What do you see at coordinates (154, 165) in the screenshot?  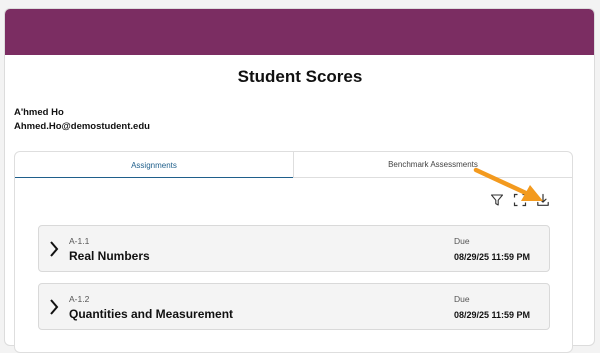 I see `tab-assignments: Assignments` at bounding box center [154, 165].